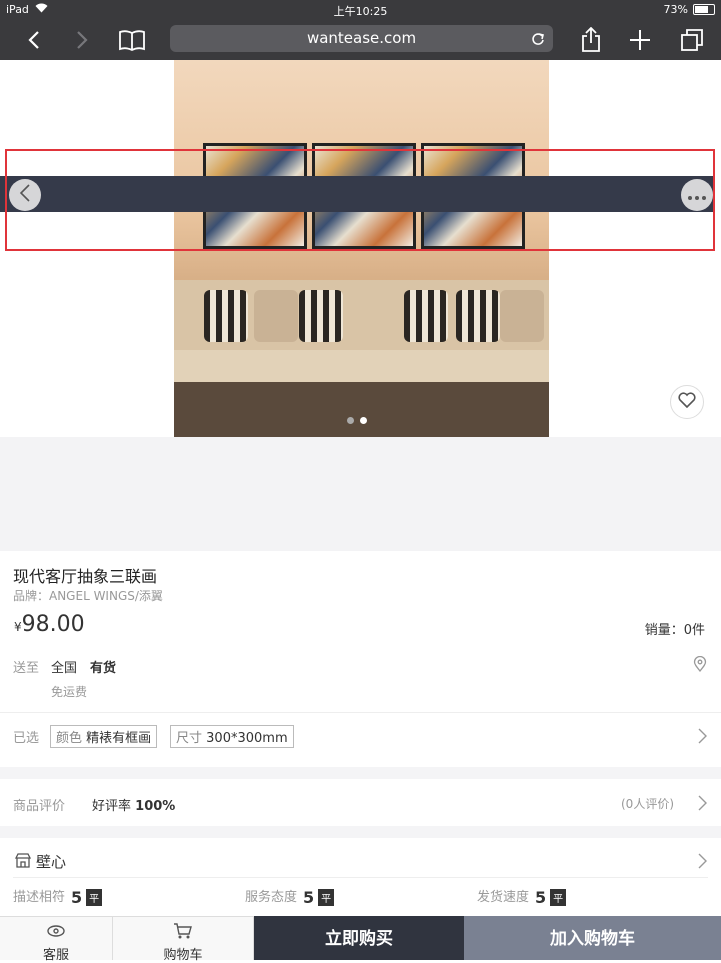  What do you see at coordinates (363, 420) in the screenshot?
I see `pagination-dot-active` at bounding box center [363, 420].